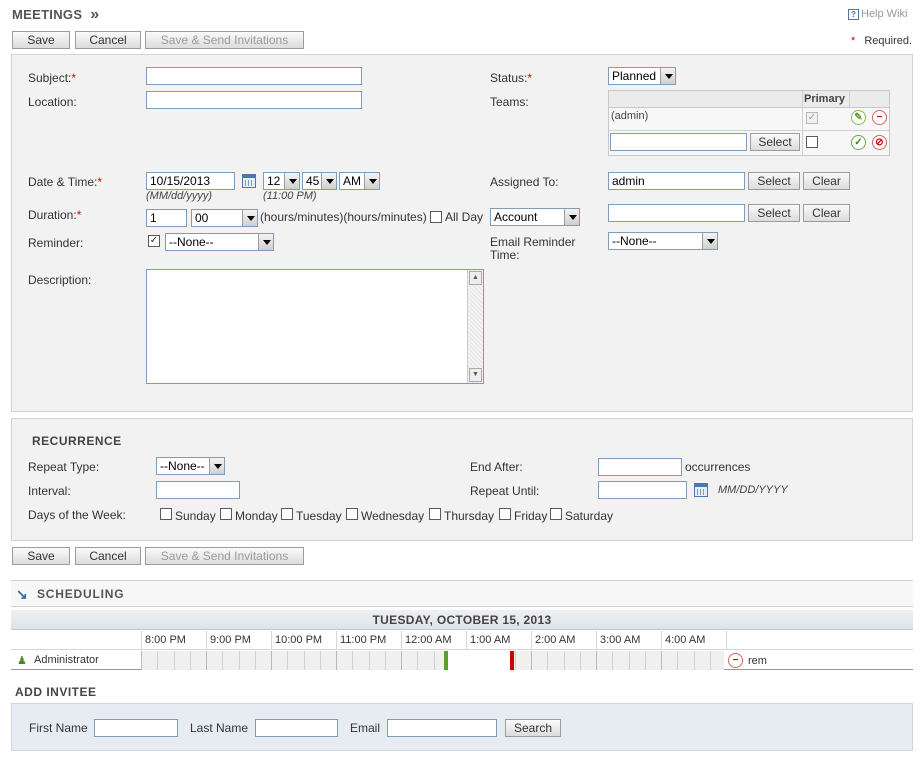 The height and width of the screenshot is (768, 924). I want to click on cancel-button-bottom: Cancel, so click(108, 556).